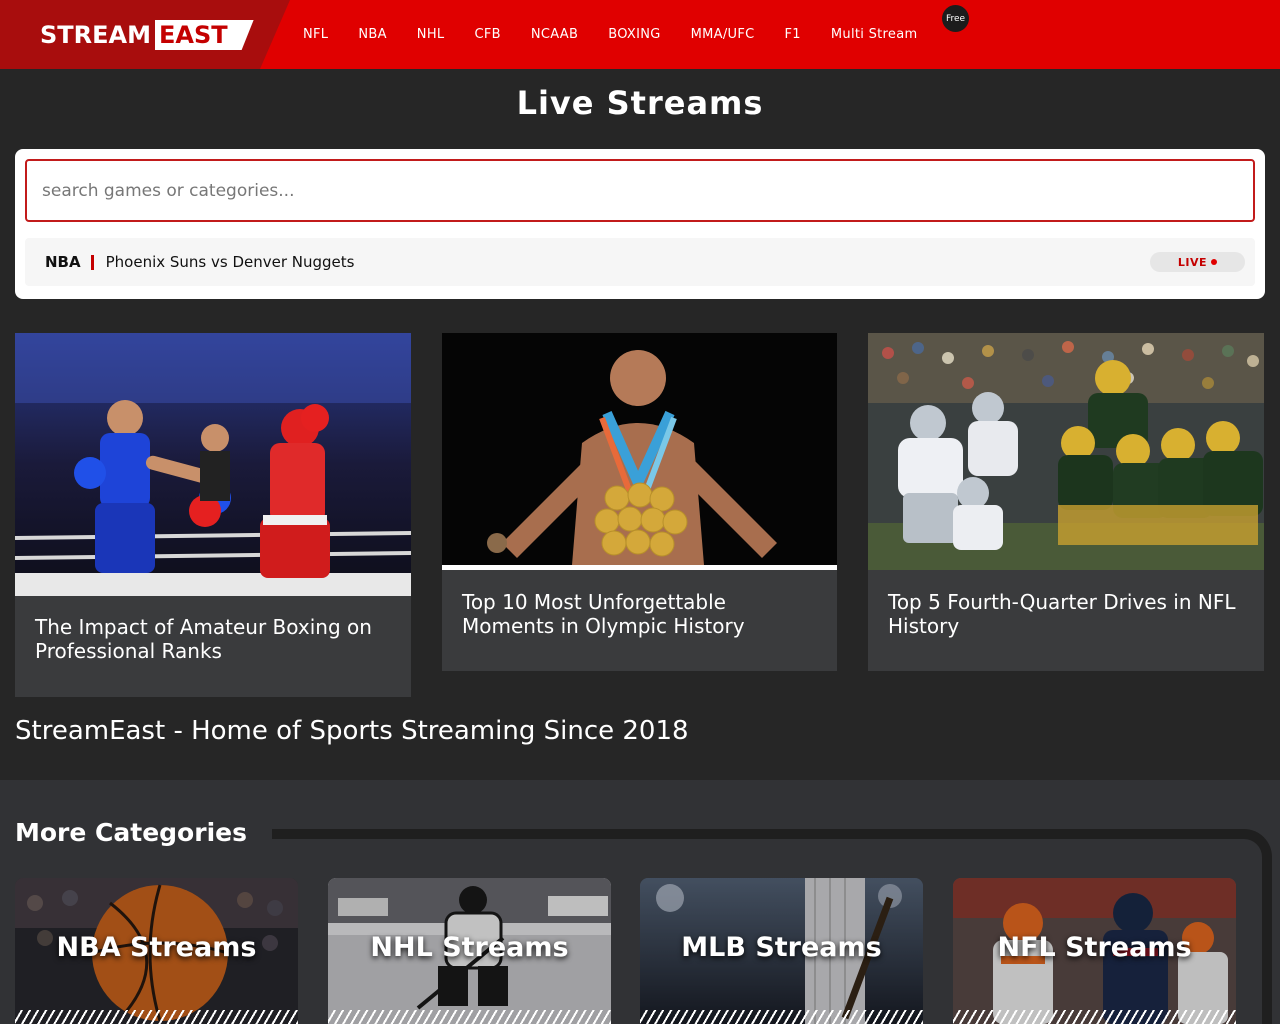 The image size is (1280, 1024). I want to click on free-badge: Free, so click(955, 18).